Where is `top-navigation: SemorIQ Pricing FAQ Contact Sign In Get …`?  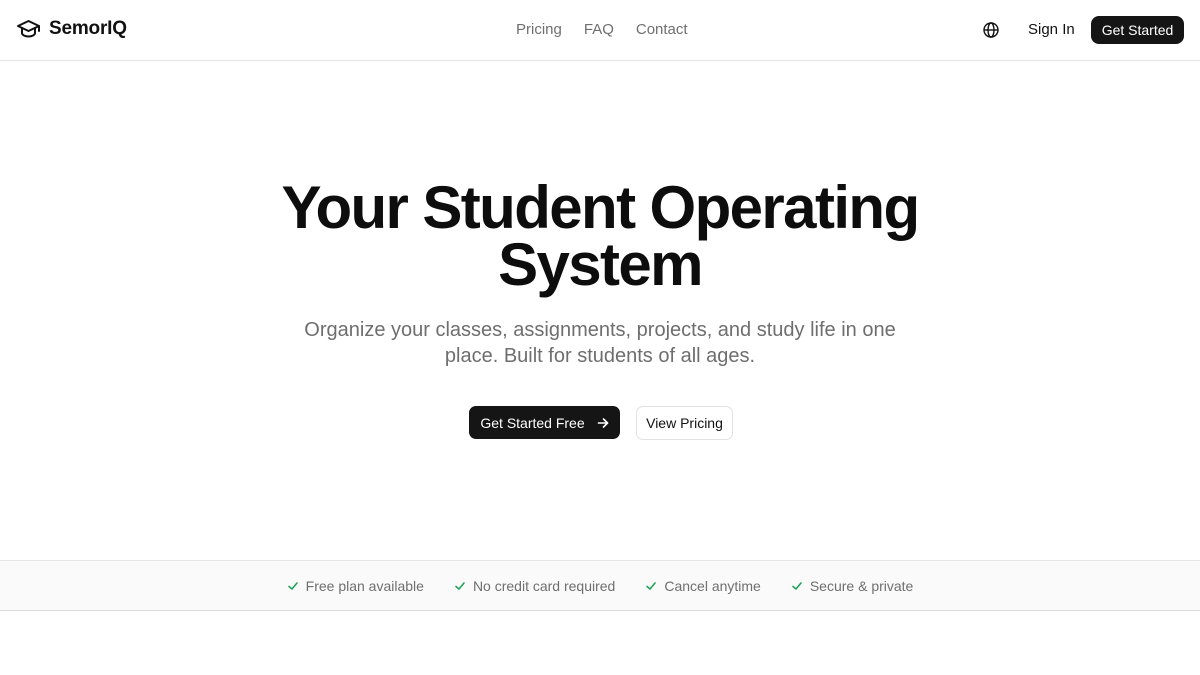 top-navigation: SemorIQ Pricing FAQ Contact Sign In Get … is located at coordinates (600, 30).